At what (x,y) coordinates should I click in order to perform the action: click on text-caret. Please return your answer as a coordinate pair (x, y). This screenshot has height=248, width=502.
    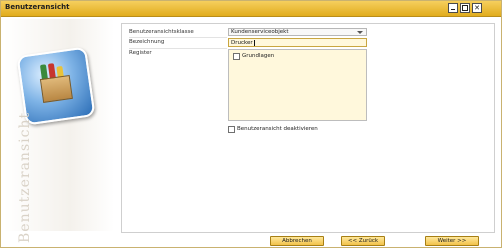
    Looking at the image, I should click on (254, 42).